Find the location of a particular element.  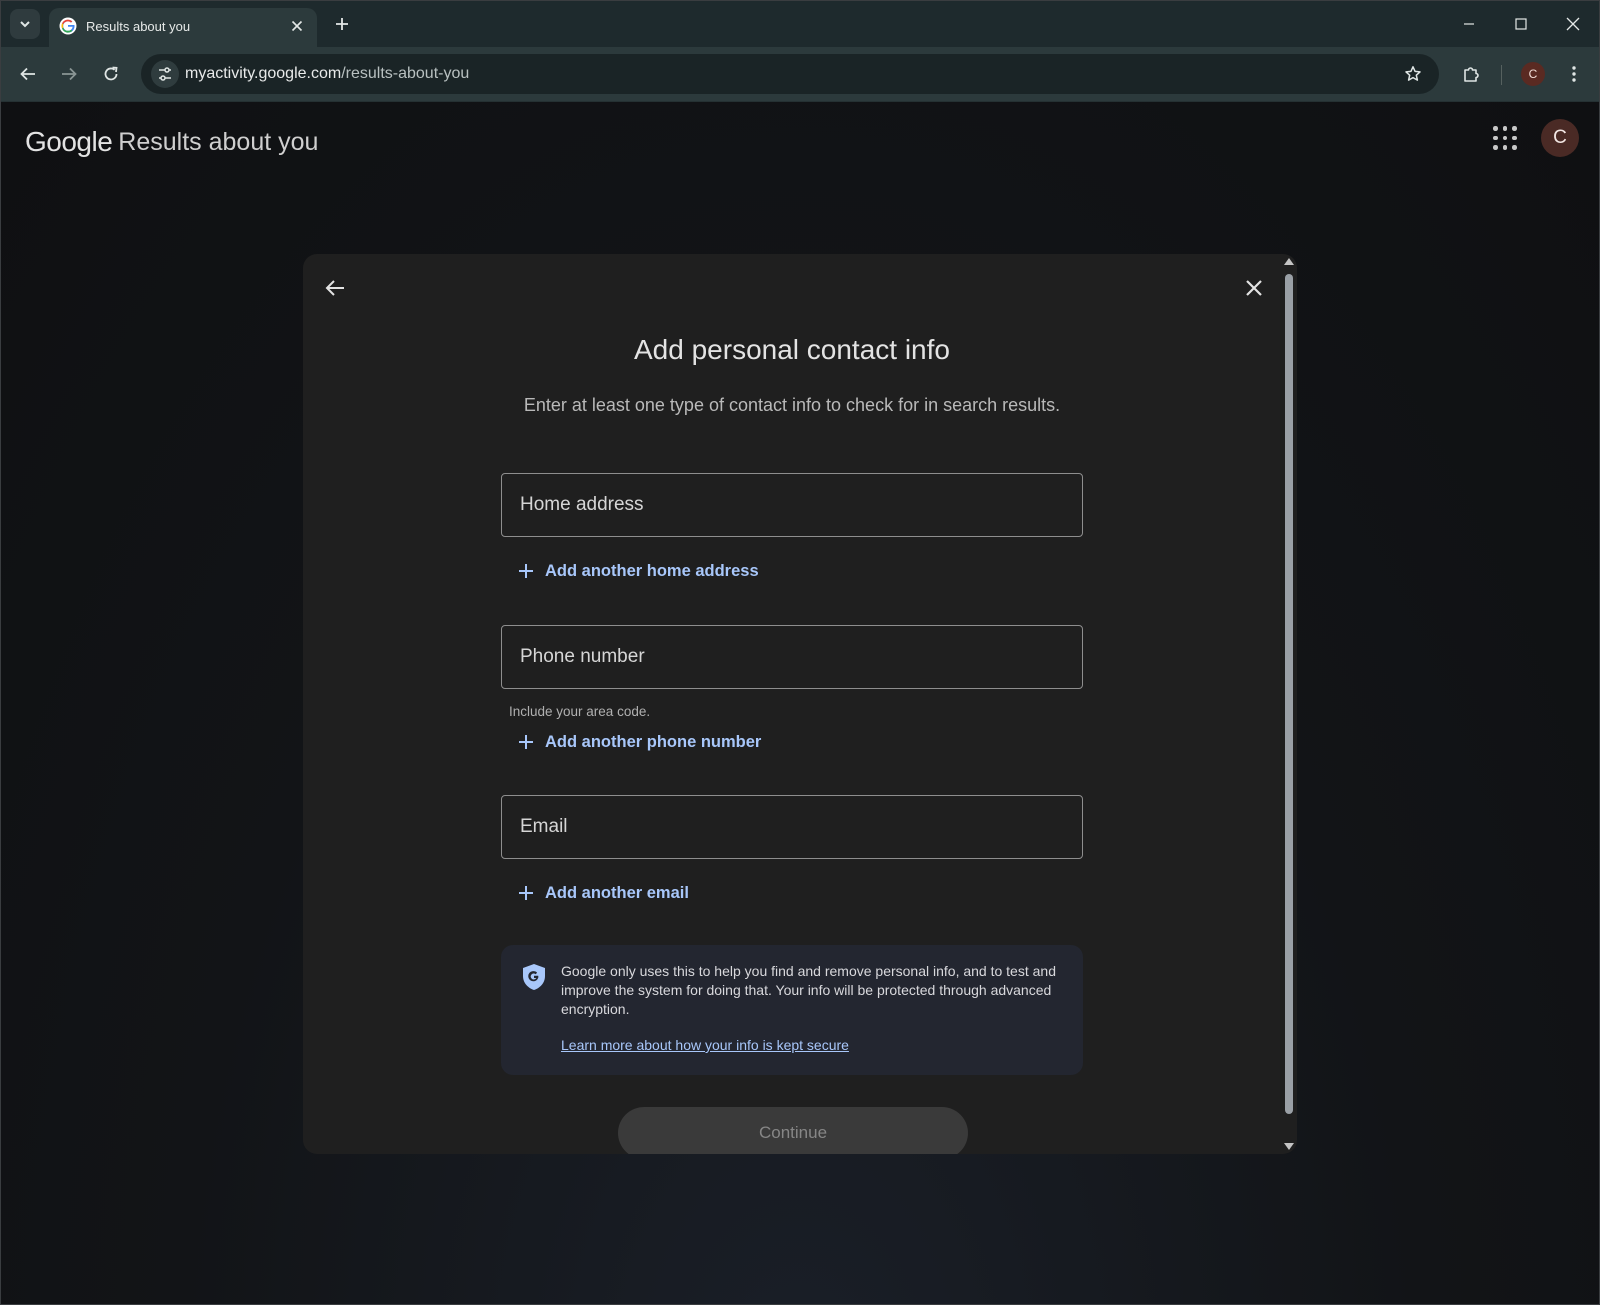

url-text: myactivity.google.com/results-about-you is located at coordinates (327, 74).